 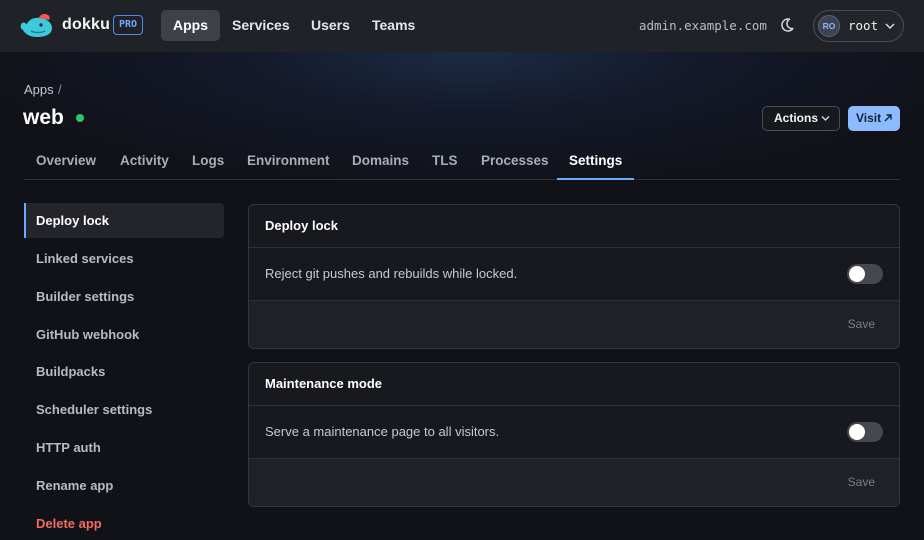 I want to click on user-menu-button: RO root, so click(x=858, y=26).